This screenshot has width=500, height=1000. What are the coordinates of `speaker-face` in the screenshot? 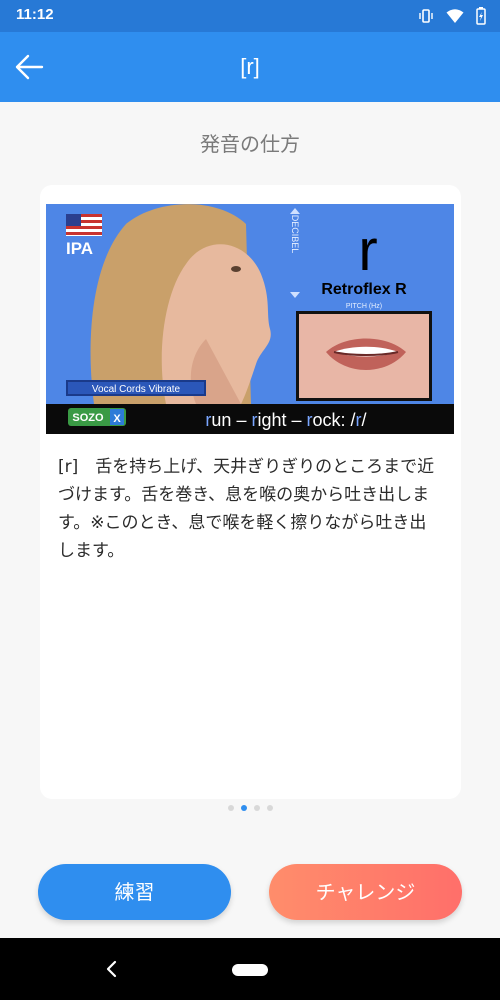 It's located at (180, 304).